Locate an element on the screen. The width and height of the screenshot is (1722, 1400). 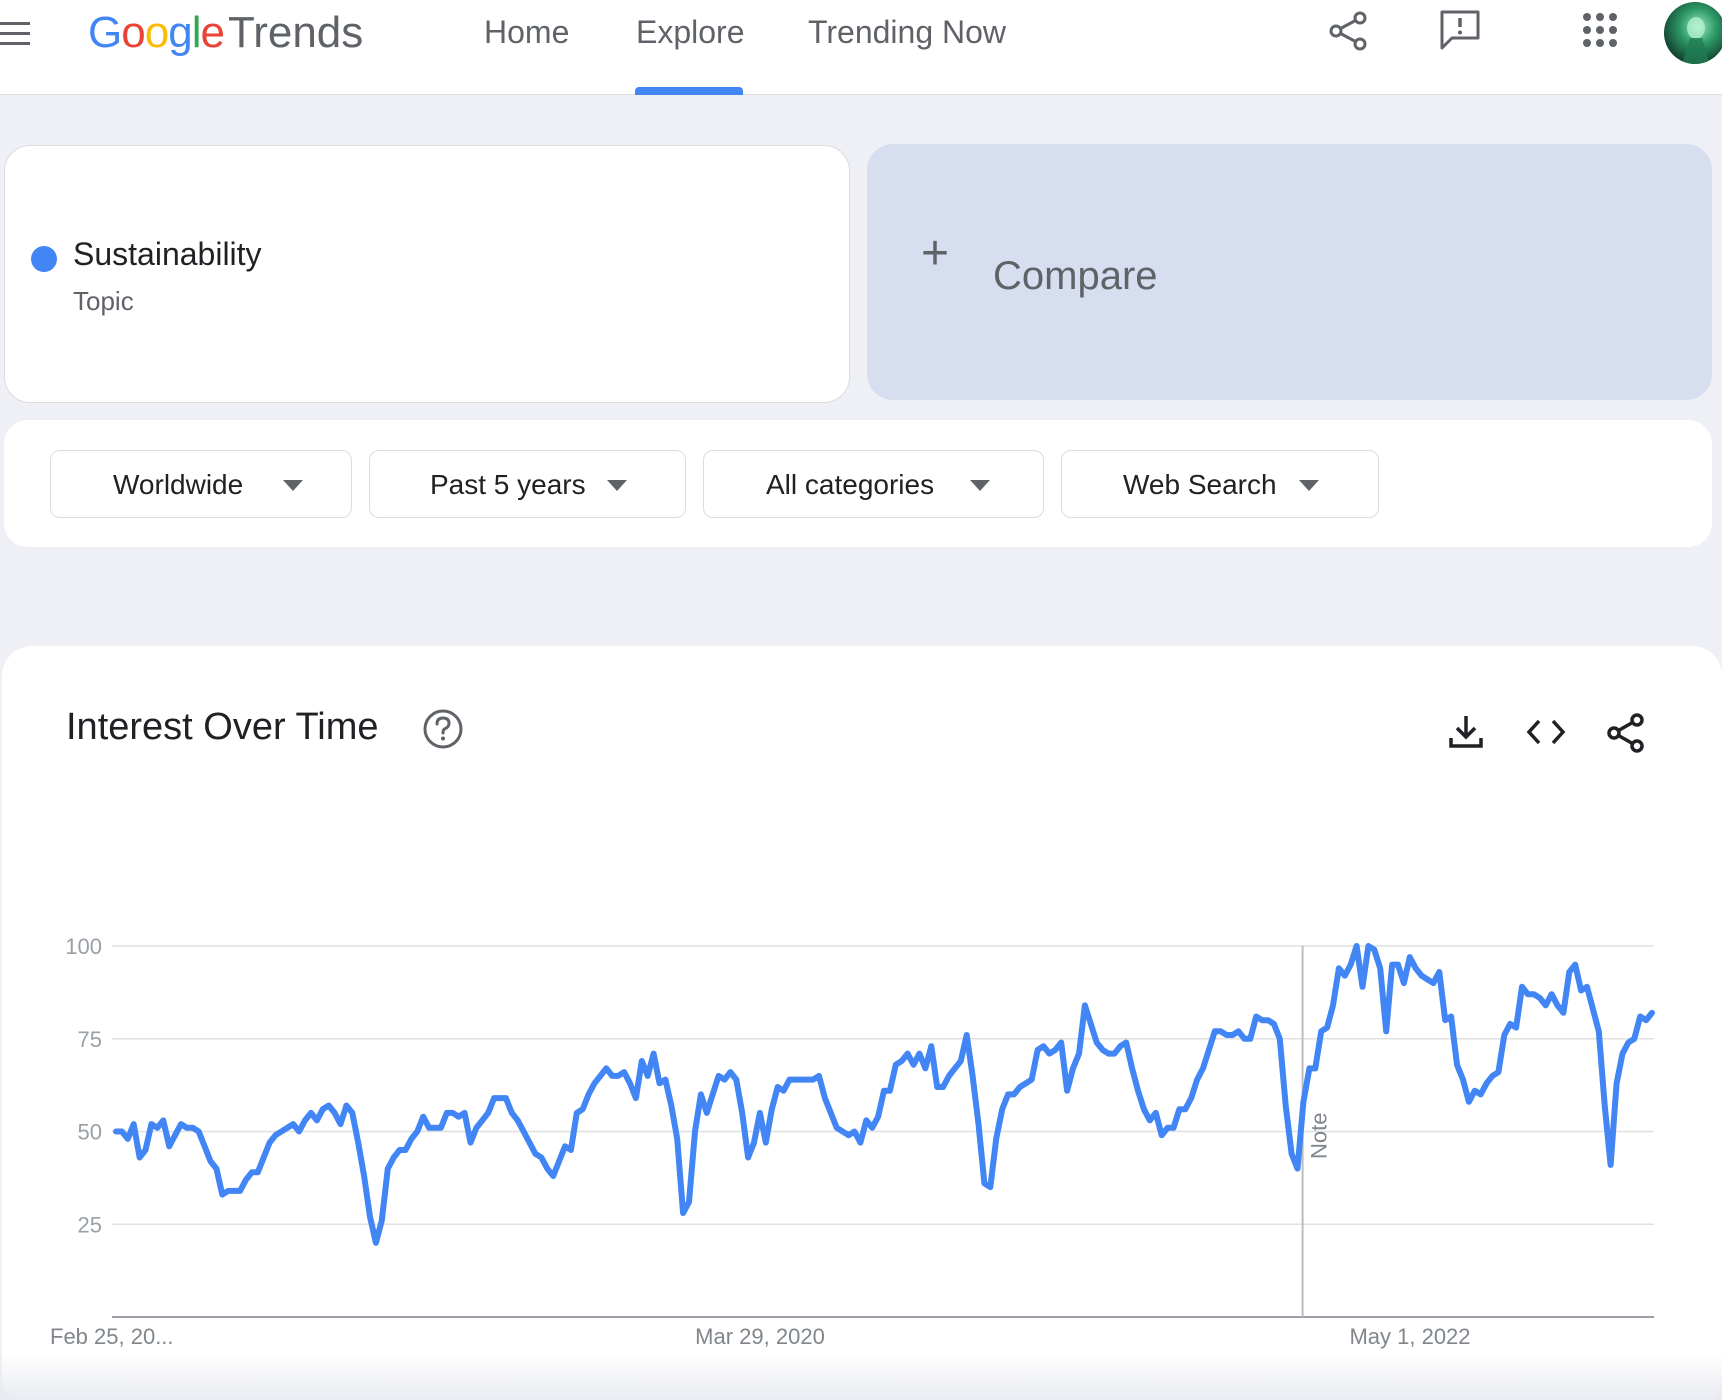
y-tick-label: 25 is located at coordinates (90, 1224).